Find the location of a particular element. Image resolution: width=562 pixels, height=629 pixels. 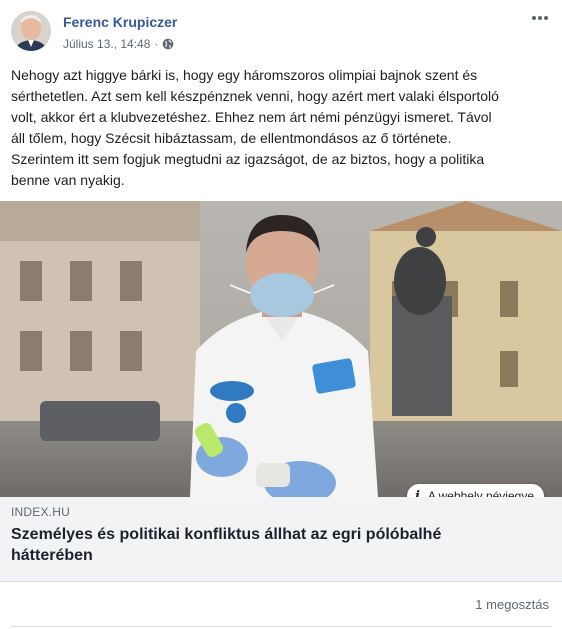

post-meta: Július 13., 14:48 · is located at coordinates (118, 44).